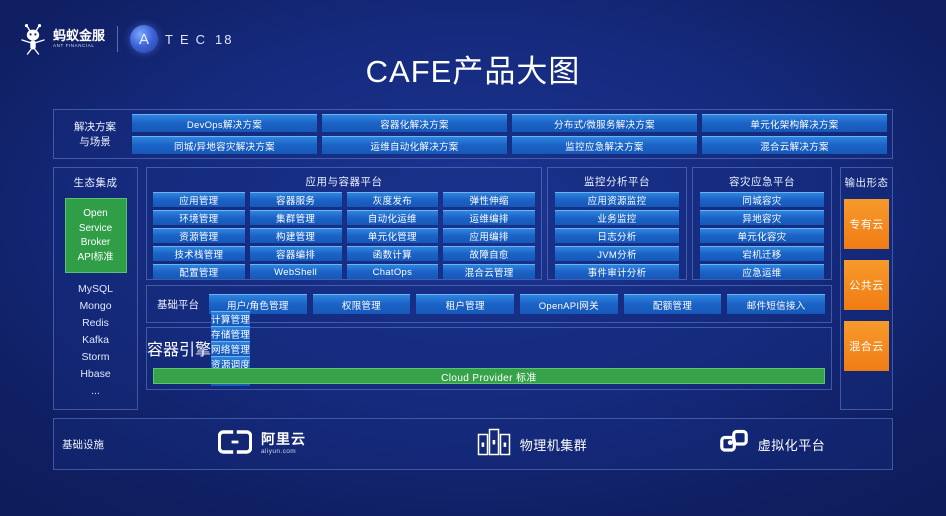  Describe the element at coordinates (762, 253) in the screenshot. I see `dr-platform-item: 宕机迁移` at that location.